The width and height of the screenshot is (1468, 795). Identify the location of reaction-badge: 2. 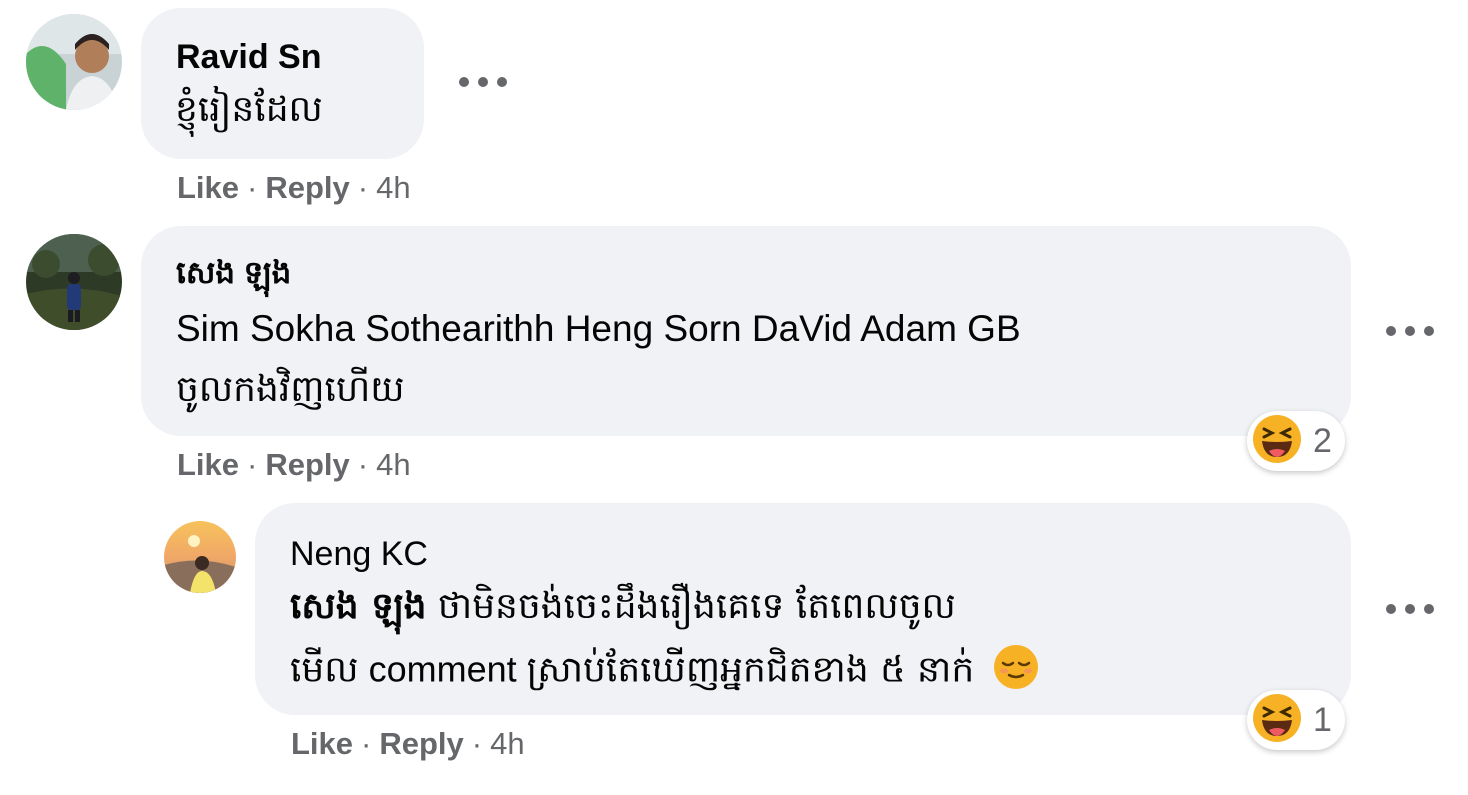
(1296, 441).